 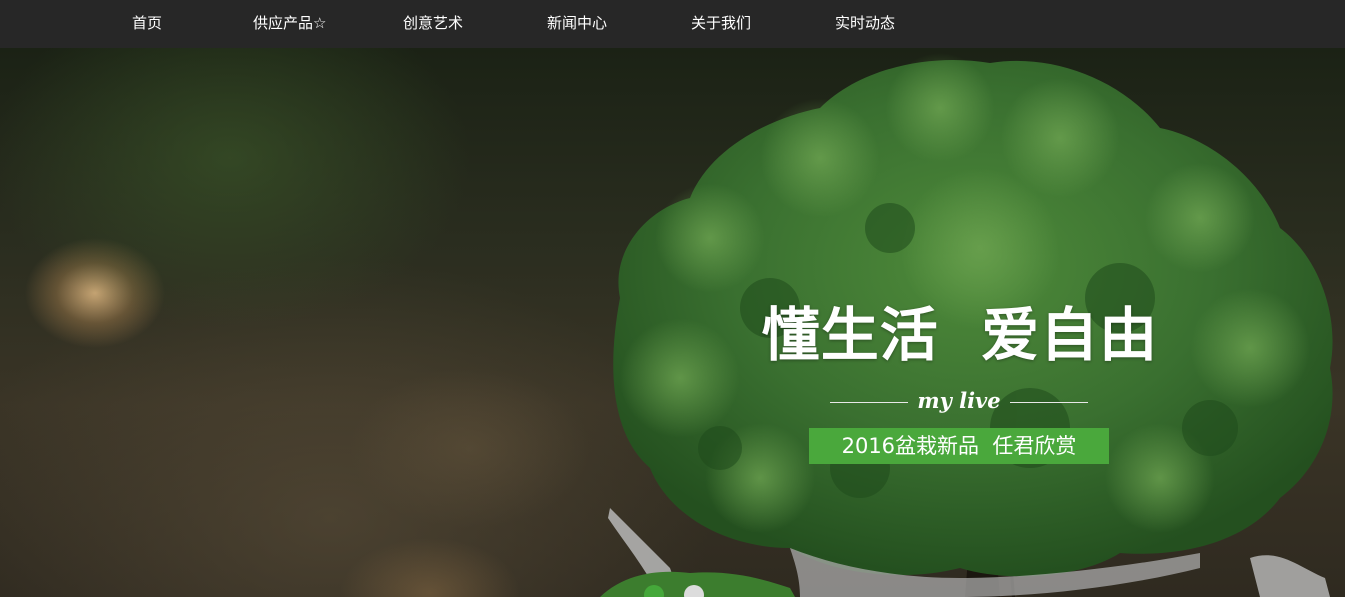 I want to click on hero-title: 懂生活 爱自由, so click(x=960, y=335).